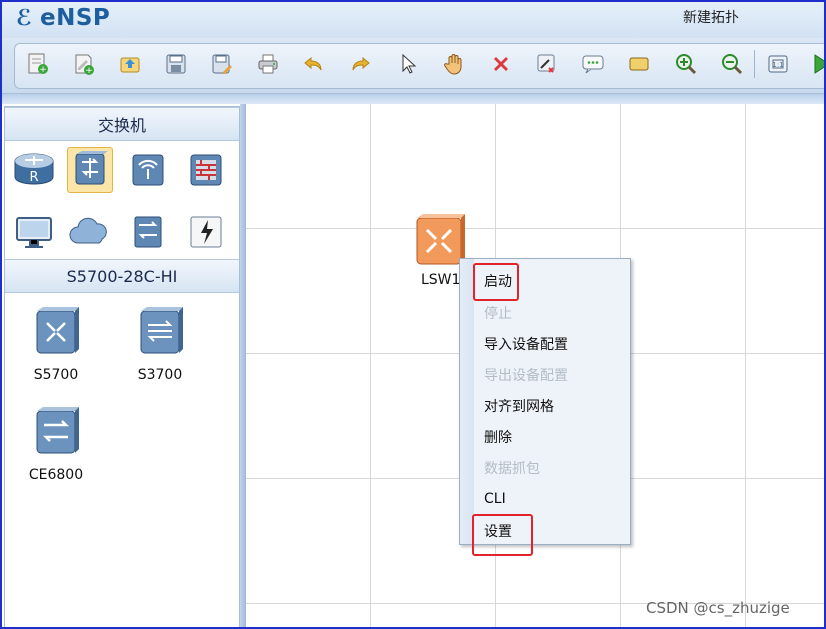 The image size is (826, 629). I want to click on save-as-icon, so click(222, 64).